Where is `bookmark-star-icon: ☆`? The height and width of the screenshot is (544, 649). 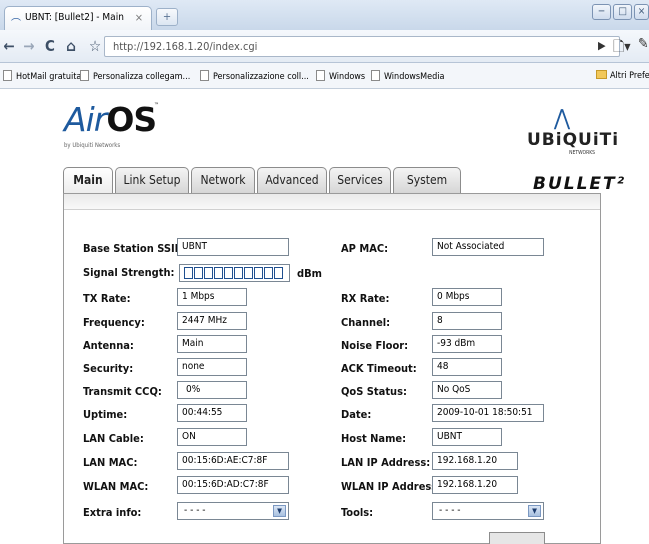
bookmark-star-icon: ☆ is located at coordinates (95, 46).